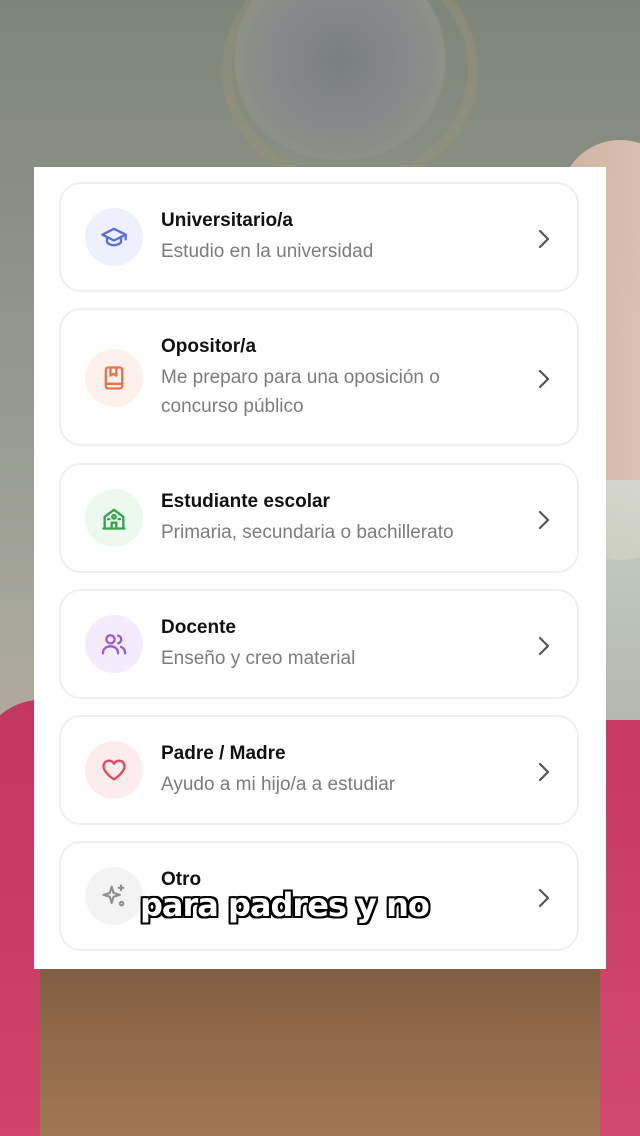 The height and width of the screenshot is (1136, 640). I want to click on option-description: Estudio en la universidad, so click(267, 251).